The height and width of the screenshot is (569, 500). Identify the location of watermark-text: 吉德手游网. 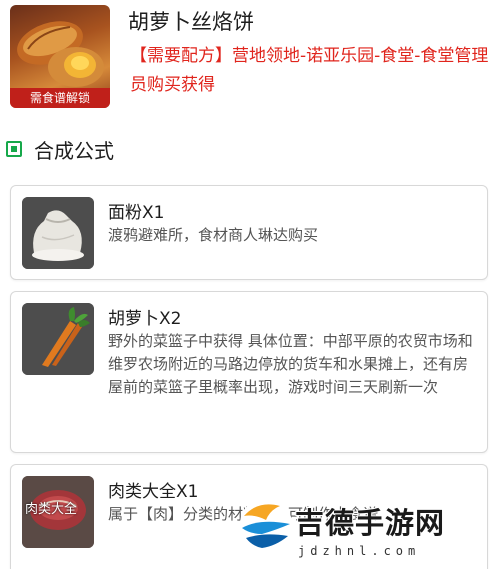
(370, 523).